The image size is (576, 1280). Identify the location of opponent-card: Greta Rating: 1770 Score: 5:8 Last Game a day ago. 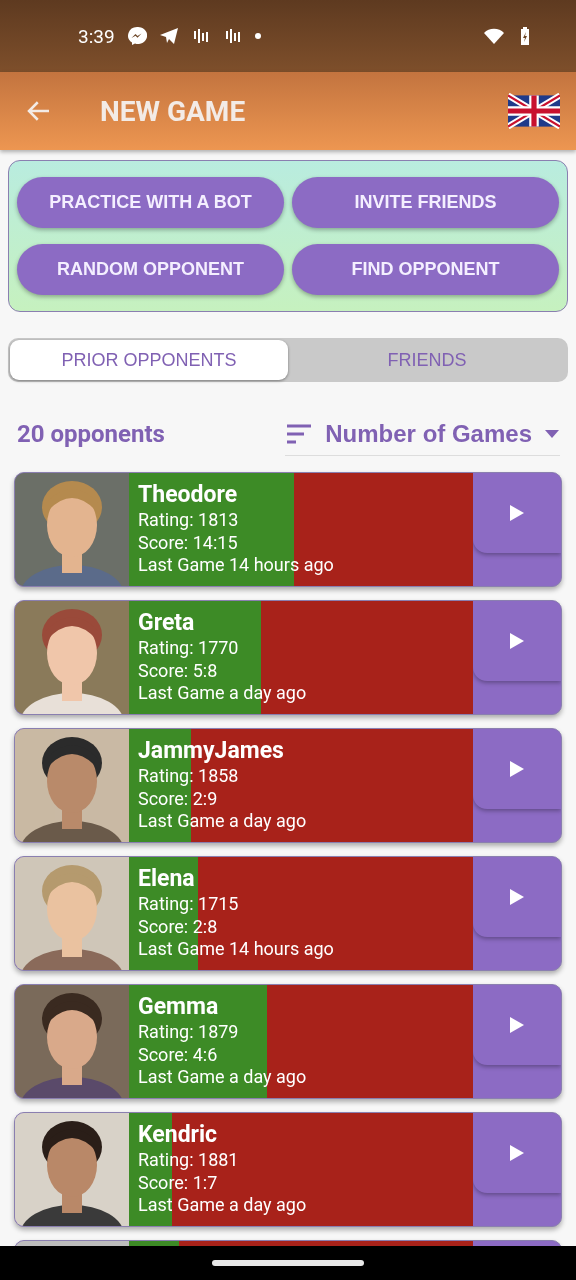
(288, 657).